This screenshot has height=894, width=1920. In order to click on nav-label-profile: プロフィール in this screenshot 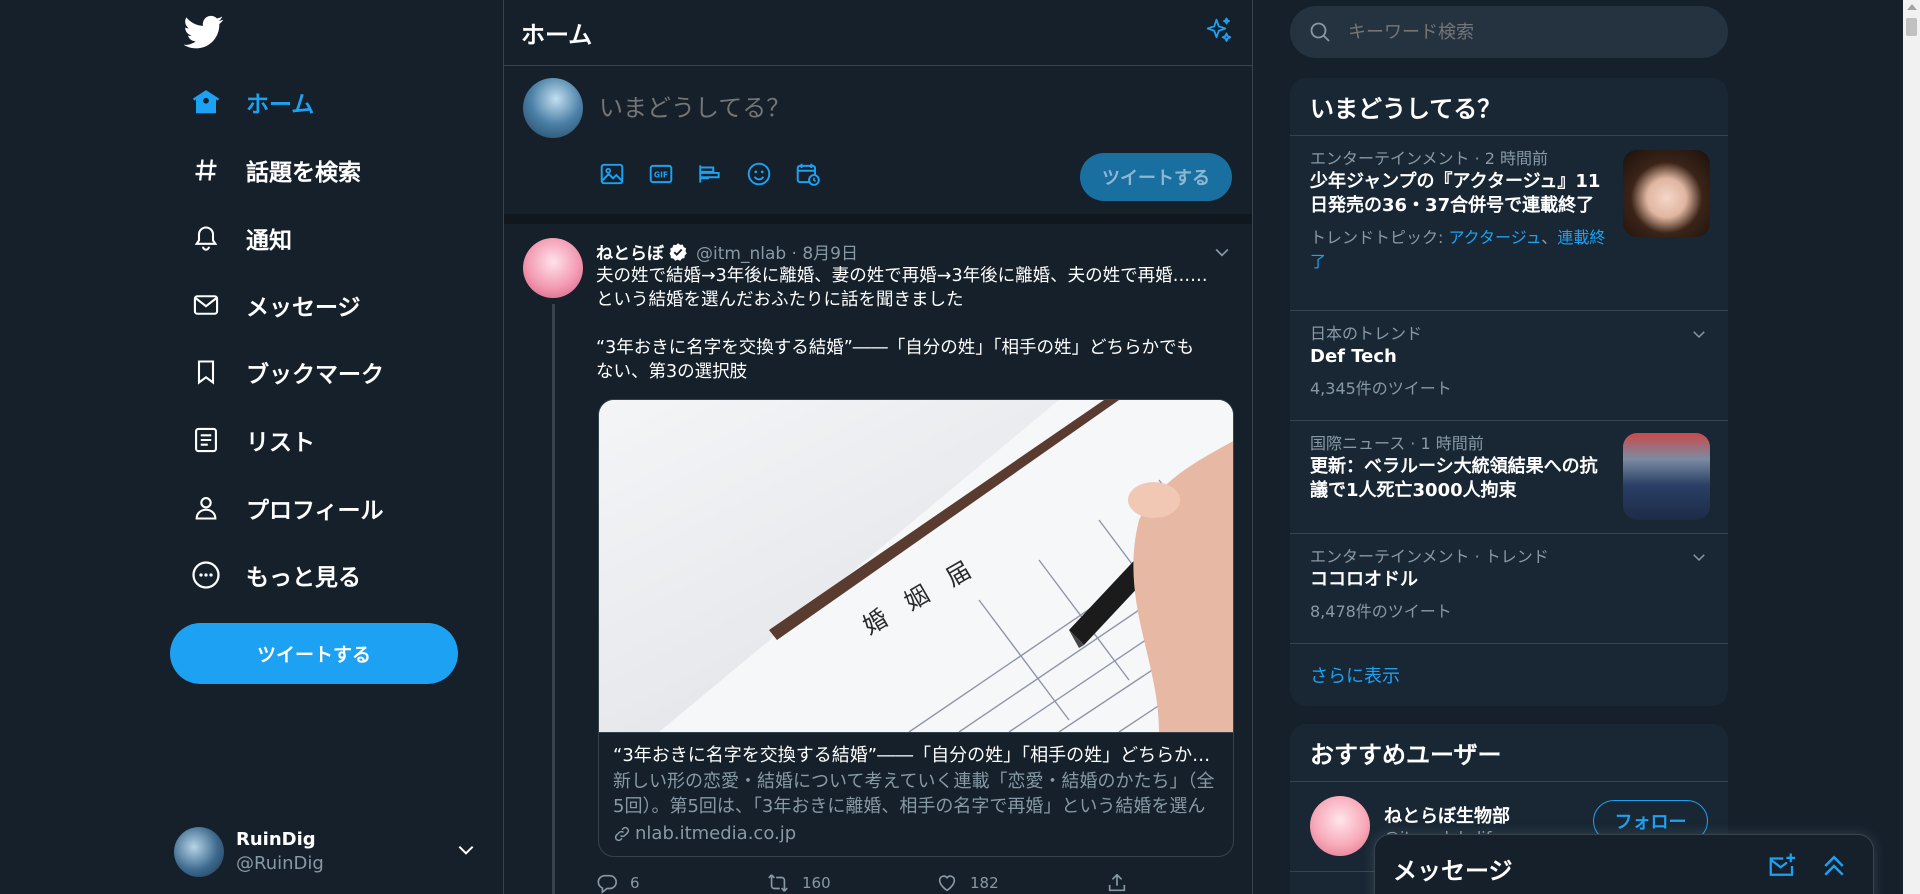, I will do `click(315, 511)`.